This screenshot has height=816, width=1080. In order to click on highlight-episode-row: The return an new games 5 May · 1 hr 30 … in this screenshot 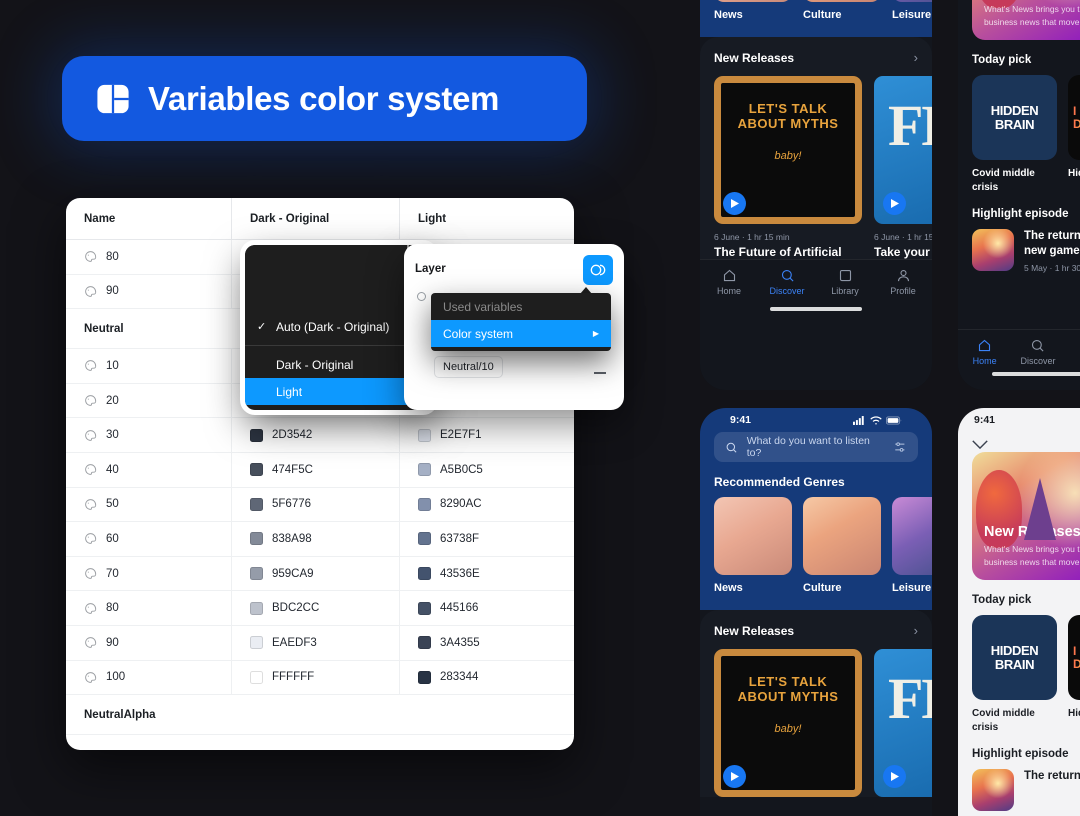, I will do `click(1026, 251)`.